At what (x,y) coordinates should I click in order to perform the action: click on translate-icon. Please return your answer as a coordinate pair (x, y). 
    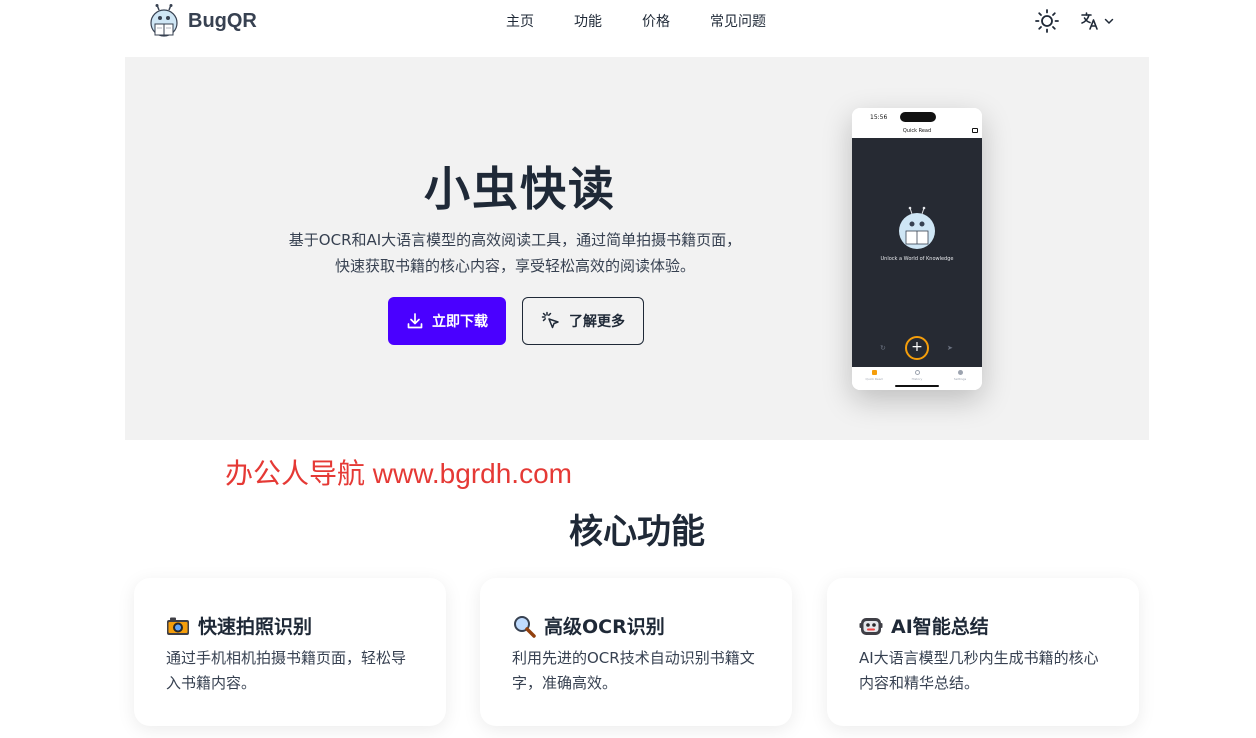
    Looking at the image, I should click on (1089, 21).